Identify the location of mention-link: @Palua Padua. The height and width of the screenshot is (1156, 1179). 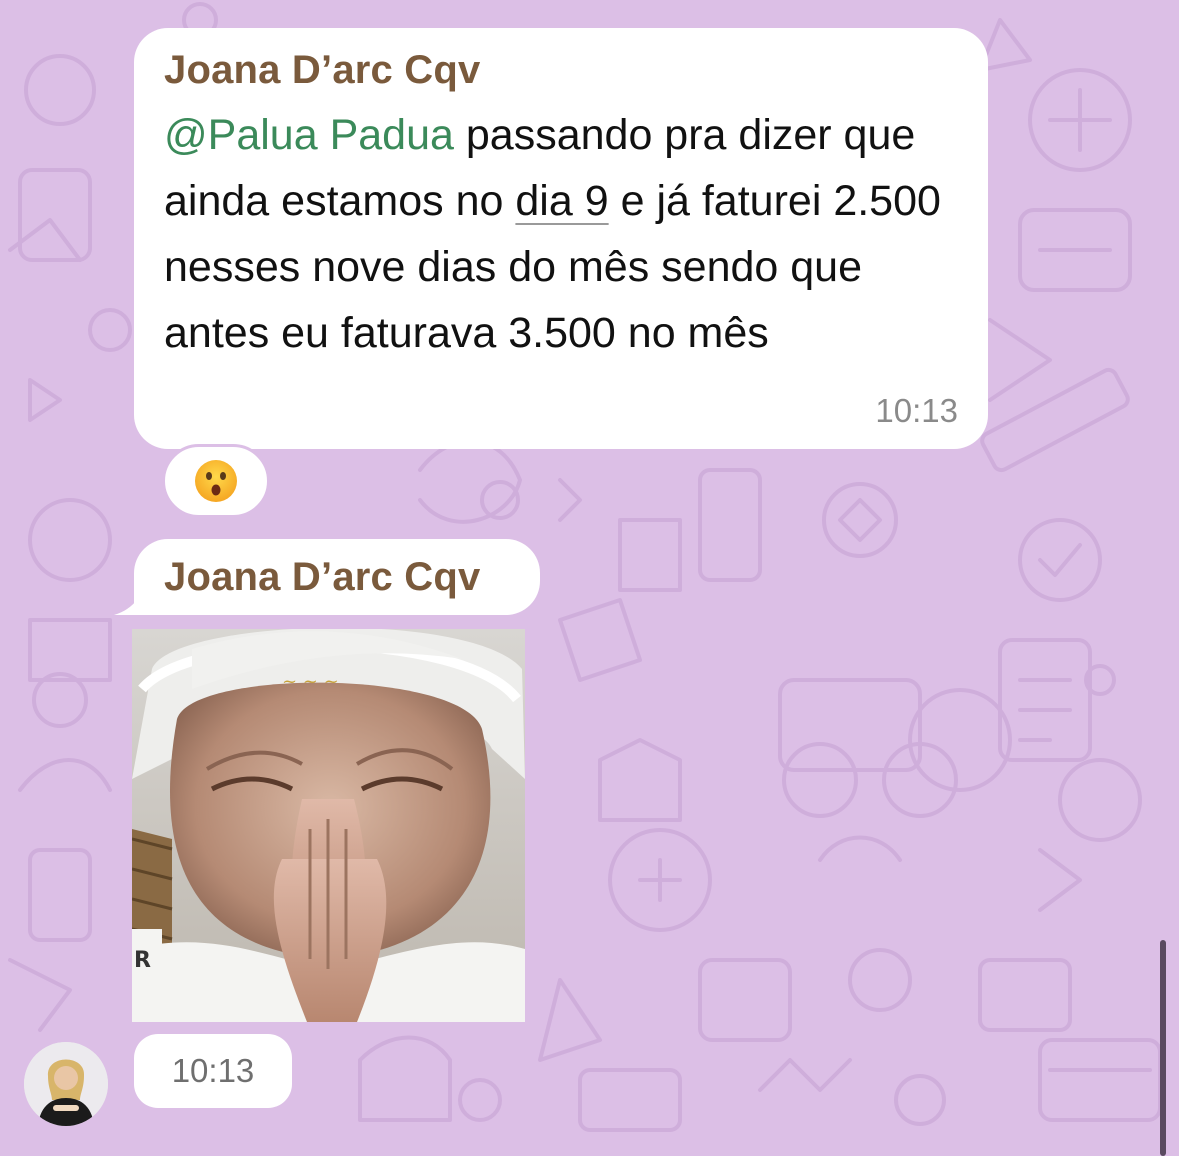
(309, 135).